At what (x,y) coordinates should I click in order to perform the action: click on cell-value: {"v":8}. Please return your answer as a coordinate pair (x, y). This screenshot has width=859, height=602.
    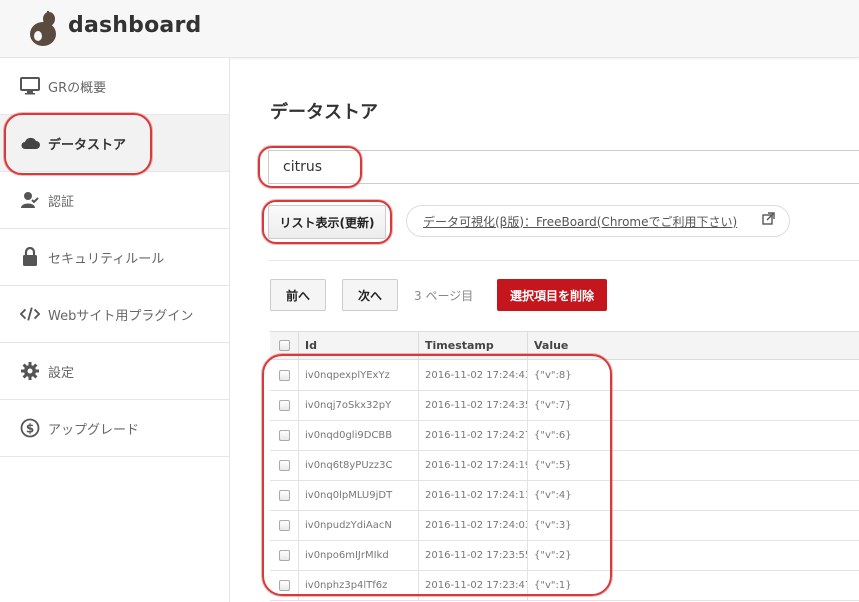
    Looking at the image, I should click on (693, 376).